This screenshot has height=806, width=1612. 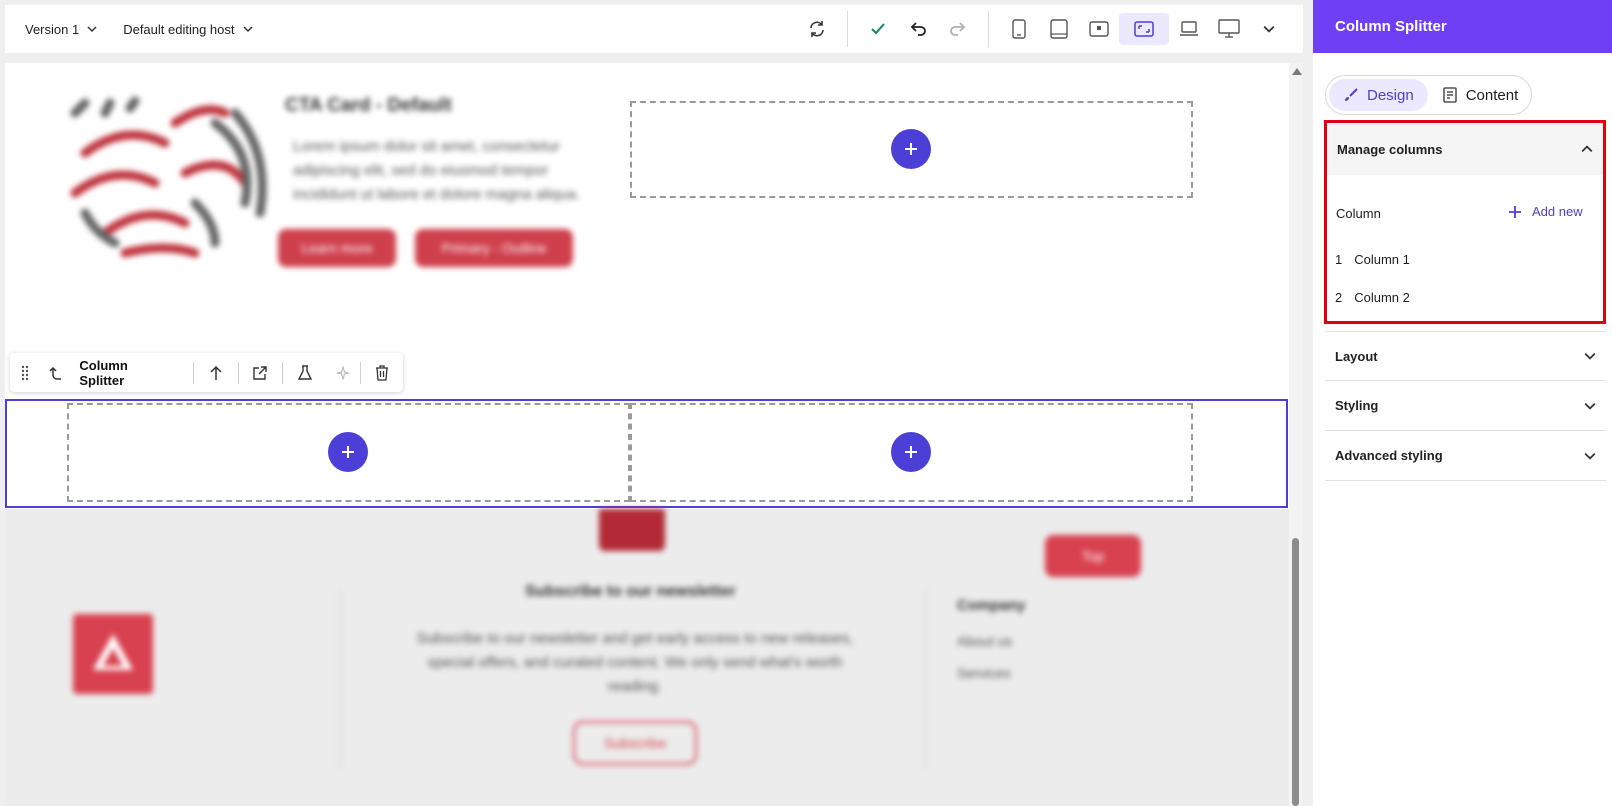 What do you see at coordinates (368, 105) in the screenshot?
I see `cta-card-title: CTA Card - Default` at bounding box center [368, 105].